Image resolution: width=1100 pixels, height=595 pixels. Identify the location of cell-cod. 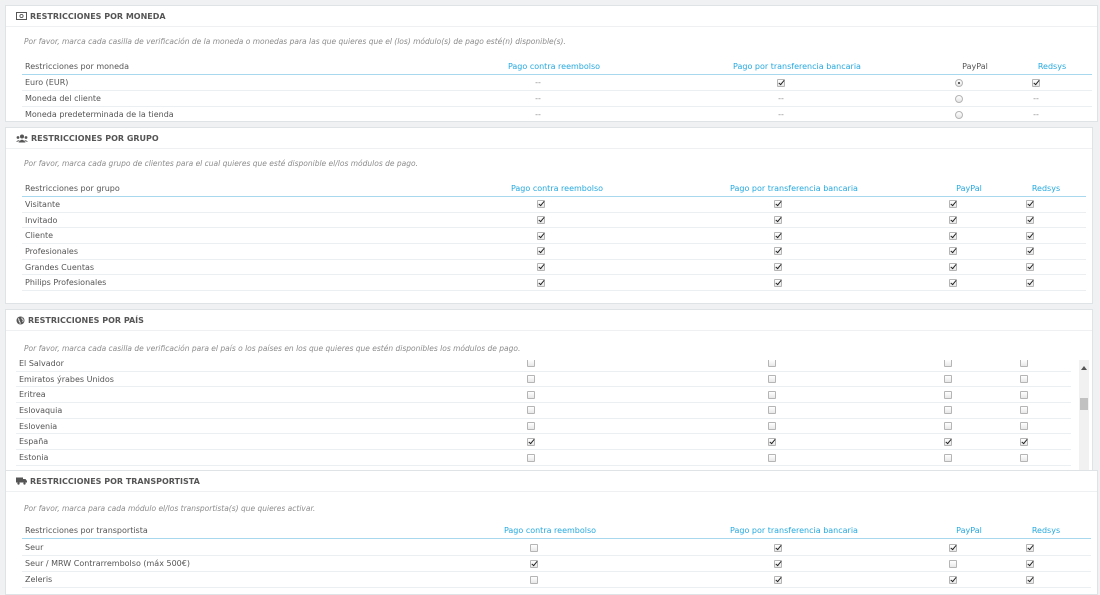
(534, 547).